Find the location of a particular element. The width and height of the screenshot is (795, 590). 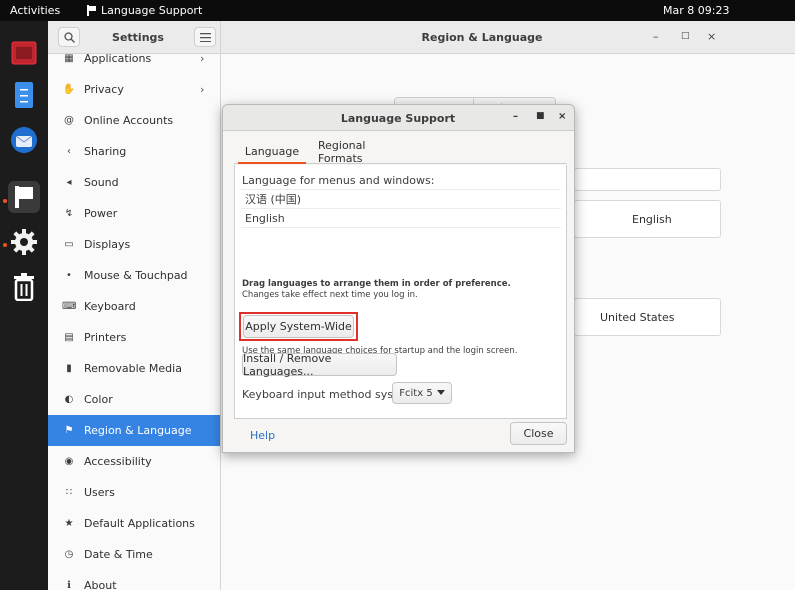

dock-trash is located at coordinates (24, 287).